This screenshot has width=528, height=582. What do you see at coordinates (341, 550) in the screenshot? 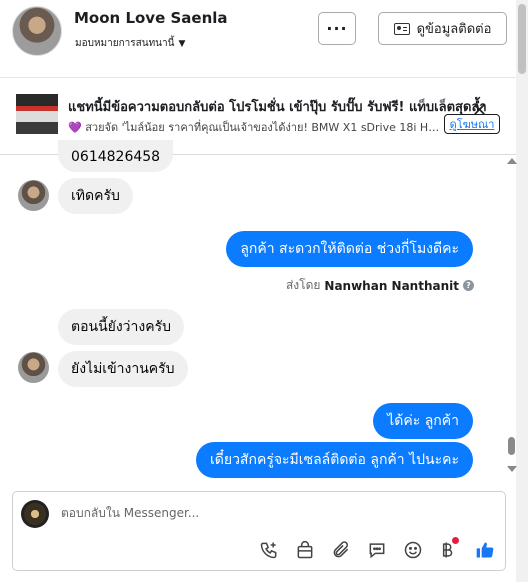
I see `paperclip-icon` at bounding box center [341, 550].